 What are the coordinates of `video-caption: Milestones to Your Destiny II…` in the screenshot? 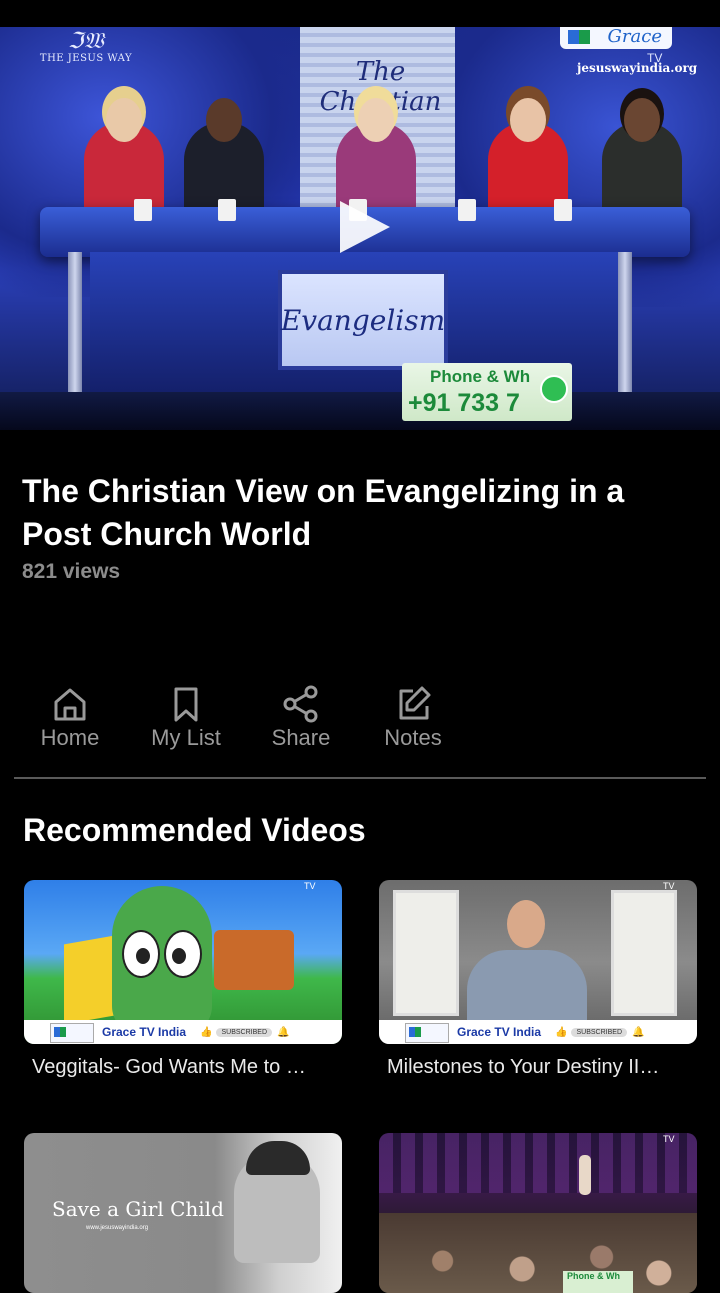 It's located at (523, 1067).